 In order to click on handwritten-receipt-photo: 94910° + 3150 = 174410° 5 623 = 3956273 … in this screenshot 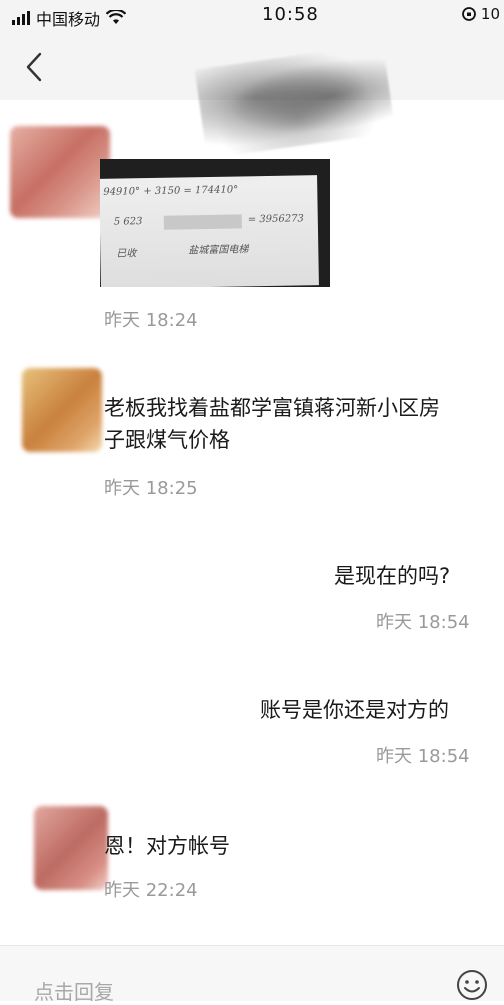, I will do `click(209, 231)`.